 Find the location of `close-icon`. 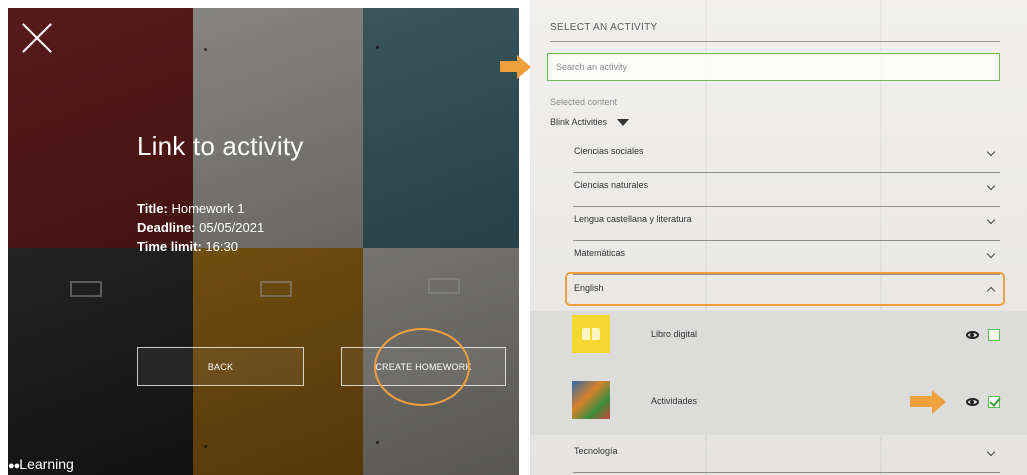

close-icon is located at coordinates (37, 38).